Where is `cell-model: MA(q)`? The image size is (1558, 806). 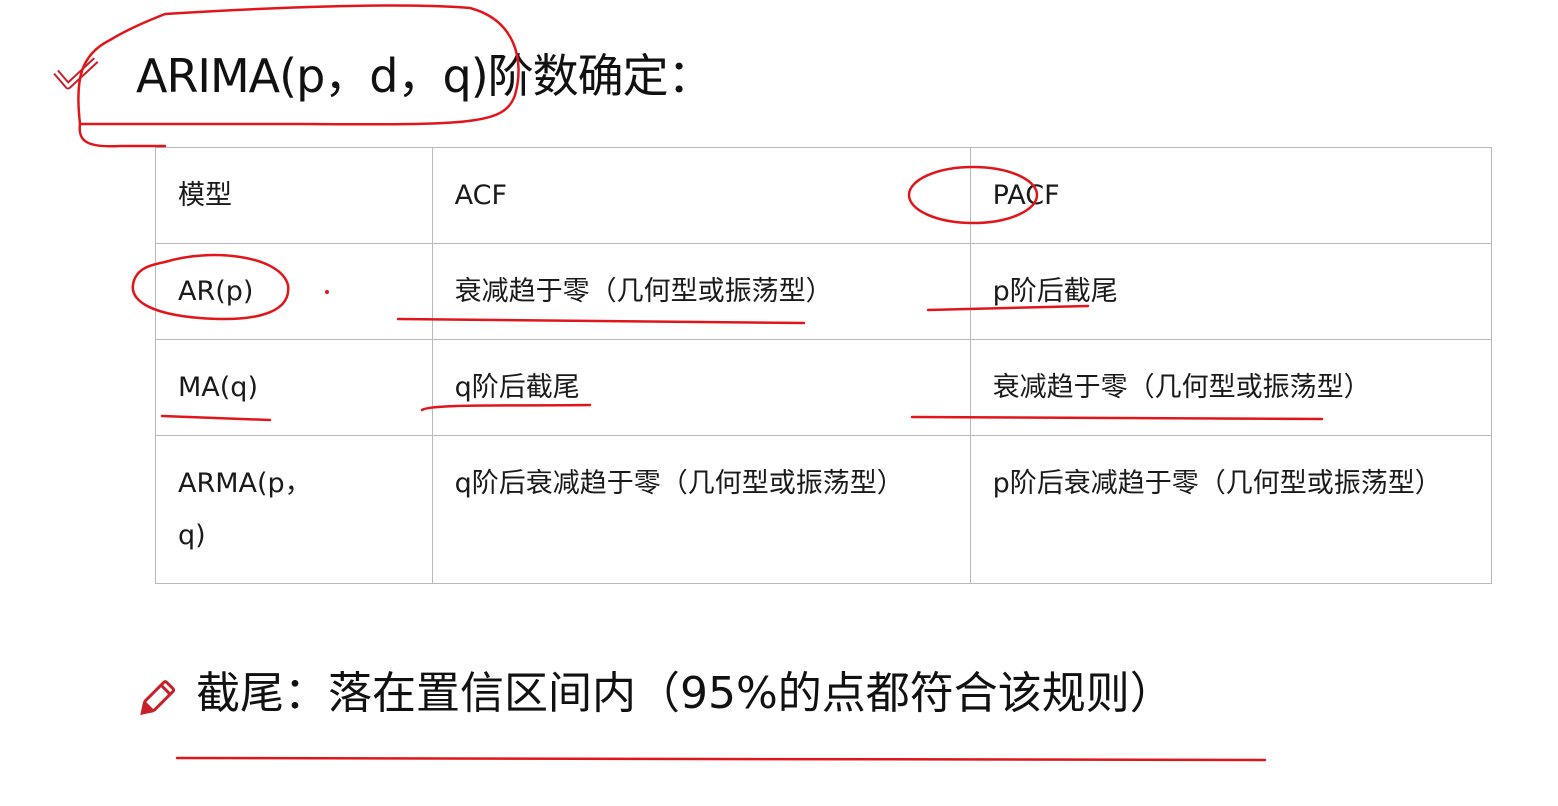 cell-model: MA(q) is located at coordinates (294, 387).